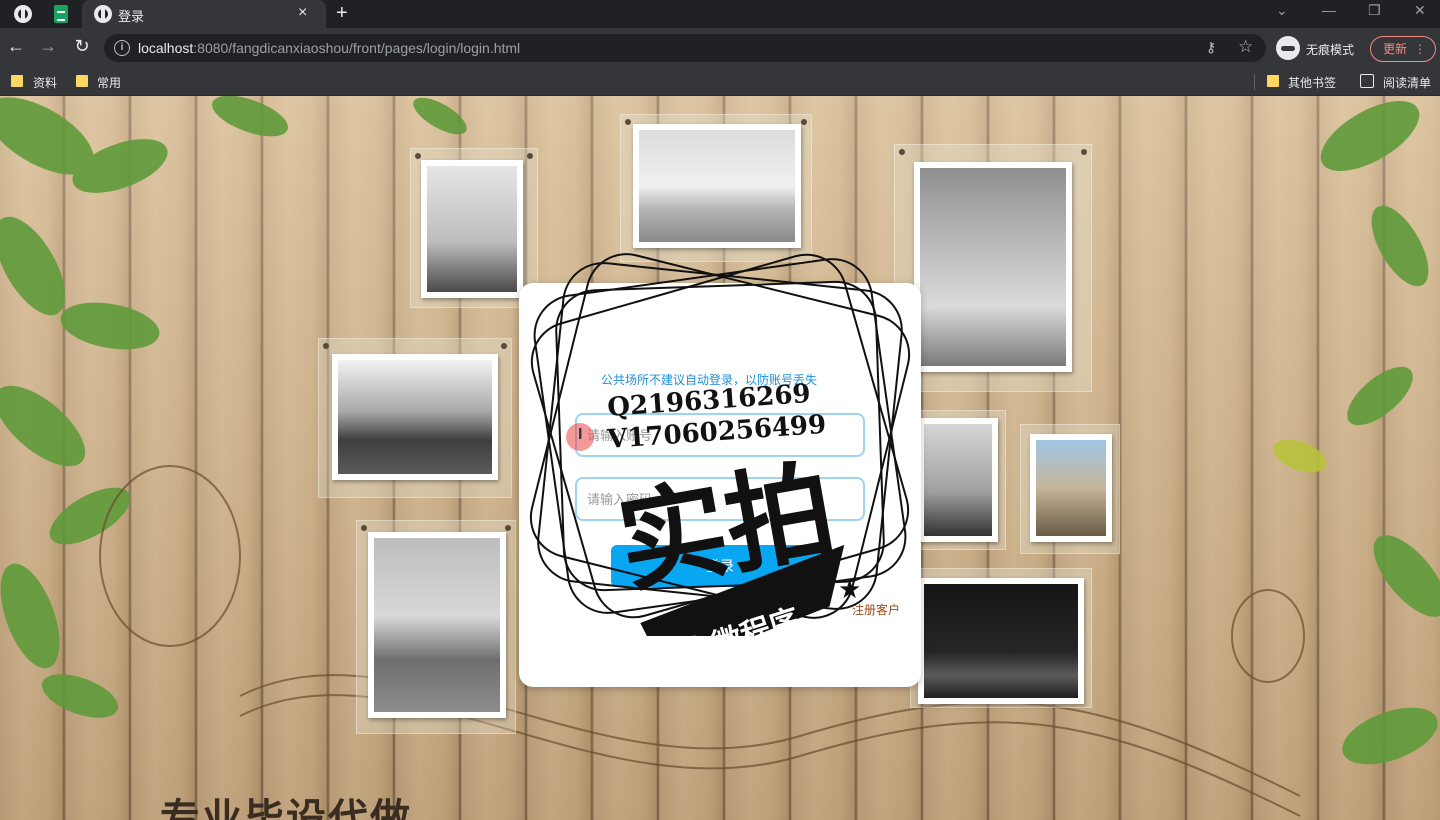  Describe the element at coordinates (109, 82) in the screenshot. I see `bookmark-changyong: 常用` at that location.